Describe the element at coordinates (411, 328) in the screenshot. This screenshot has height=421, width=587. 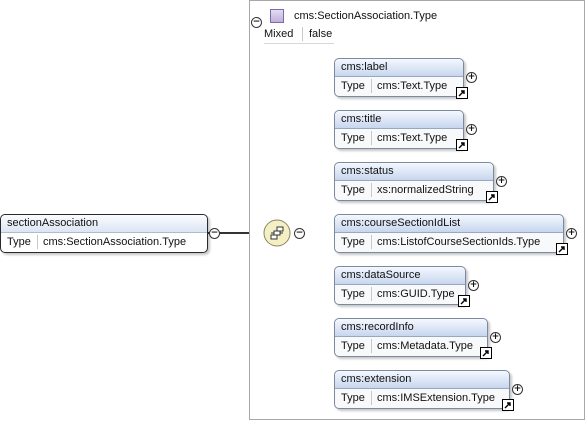
I see `element-name: cms:recordInfo` at that location.